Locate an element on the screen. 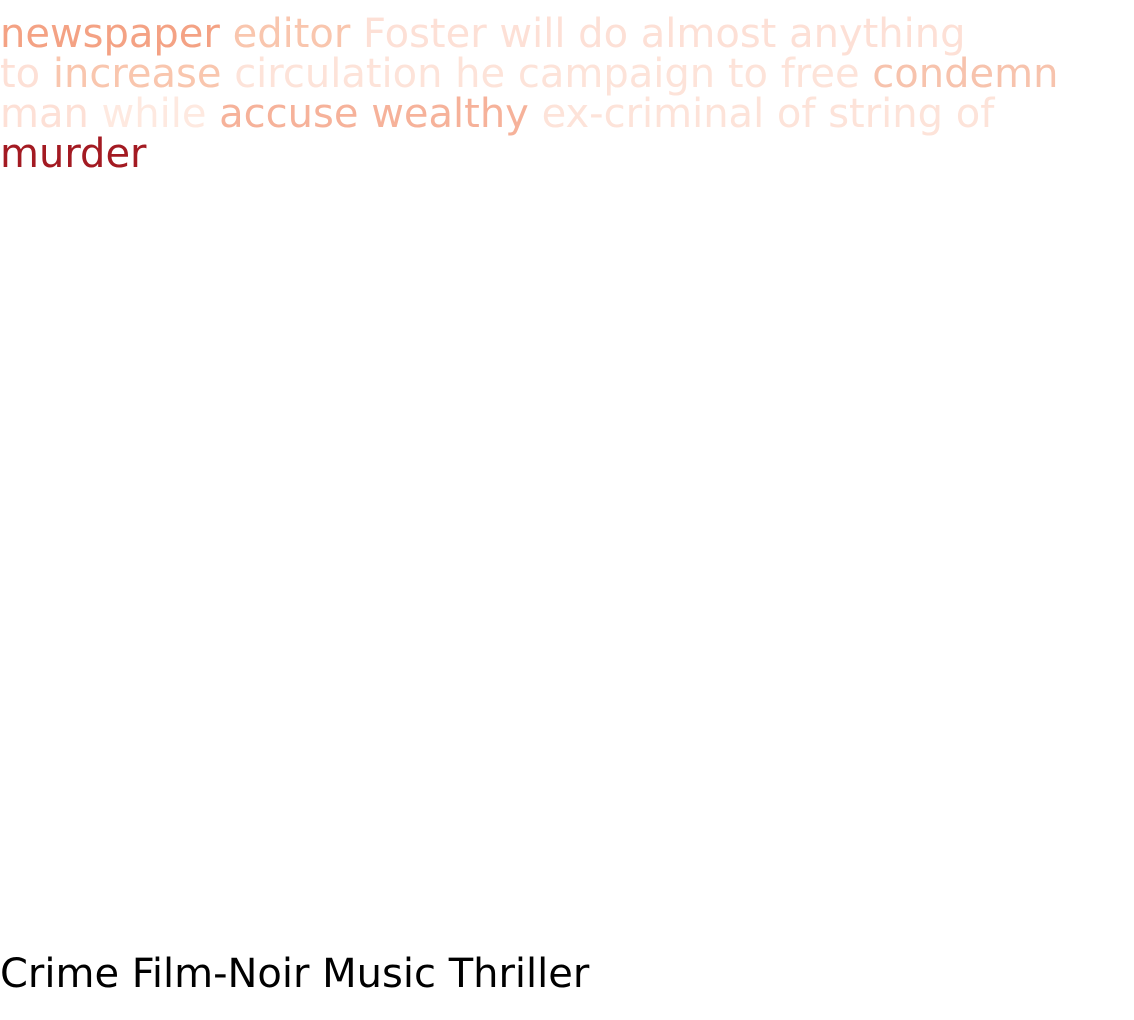  passage-word: accuse is located at coordinates (289, 114).